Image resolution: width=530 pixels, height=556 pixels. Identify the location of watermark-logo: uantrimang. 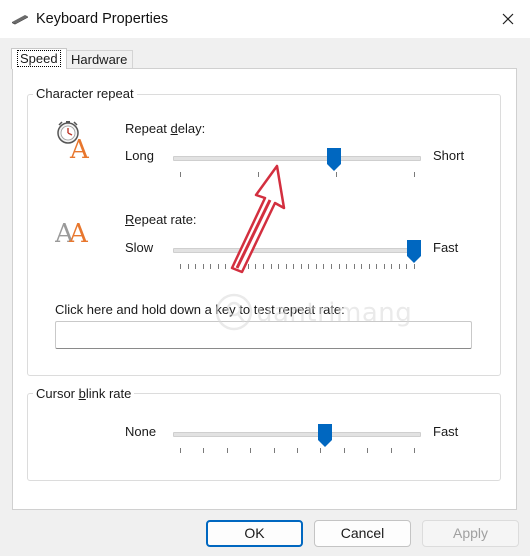
(325, 312).